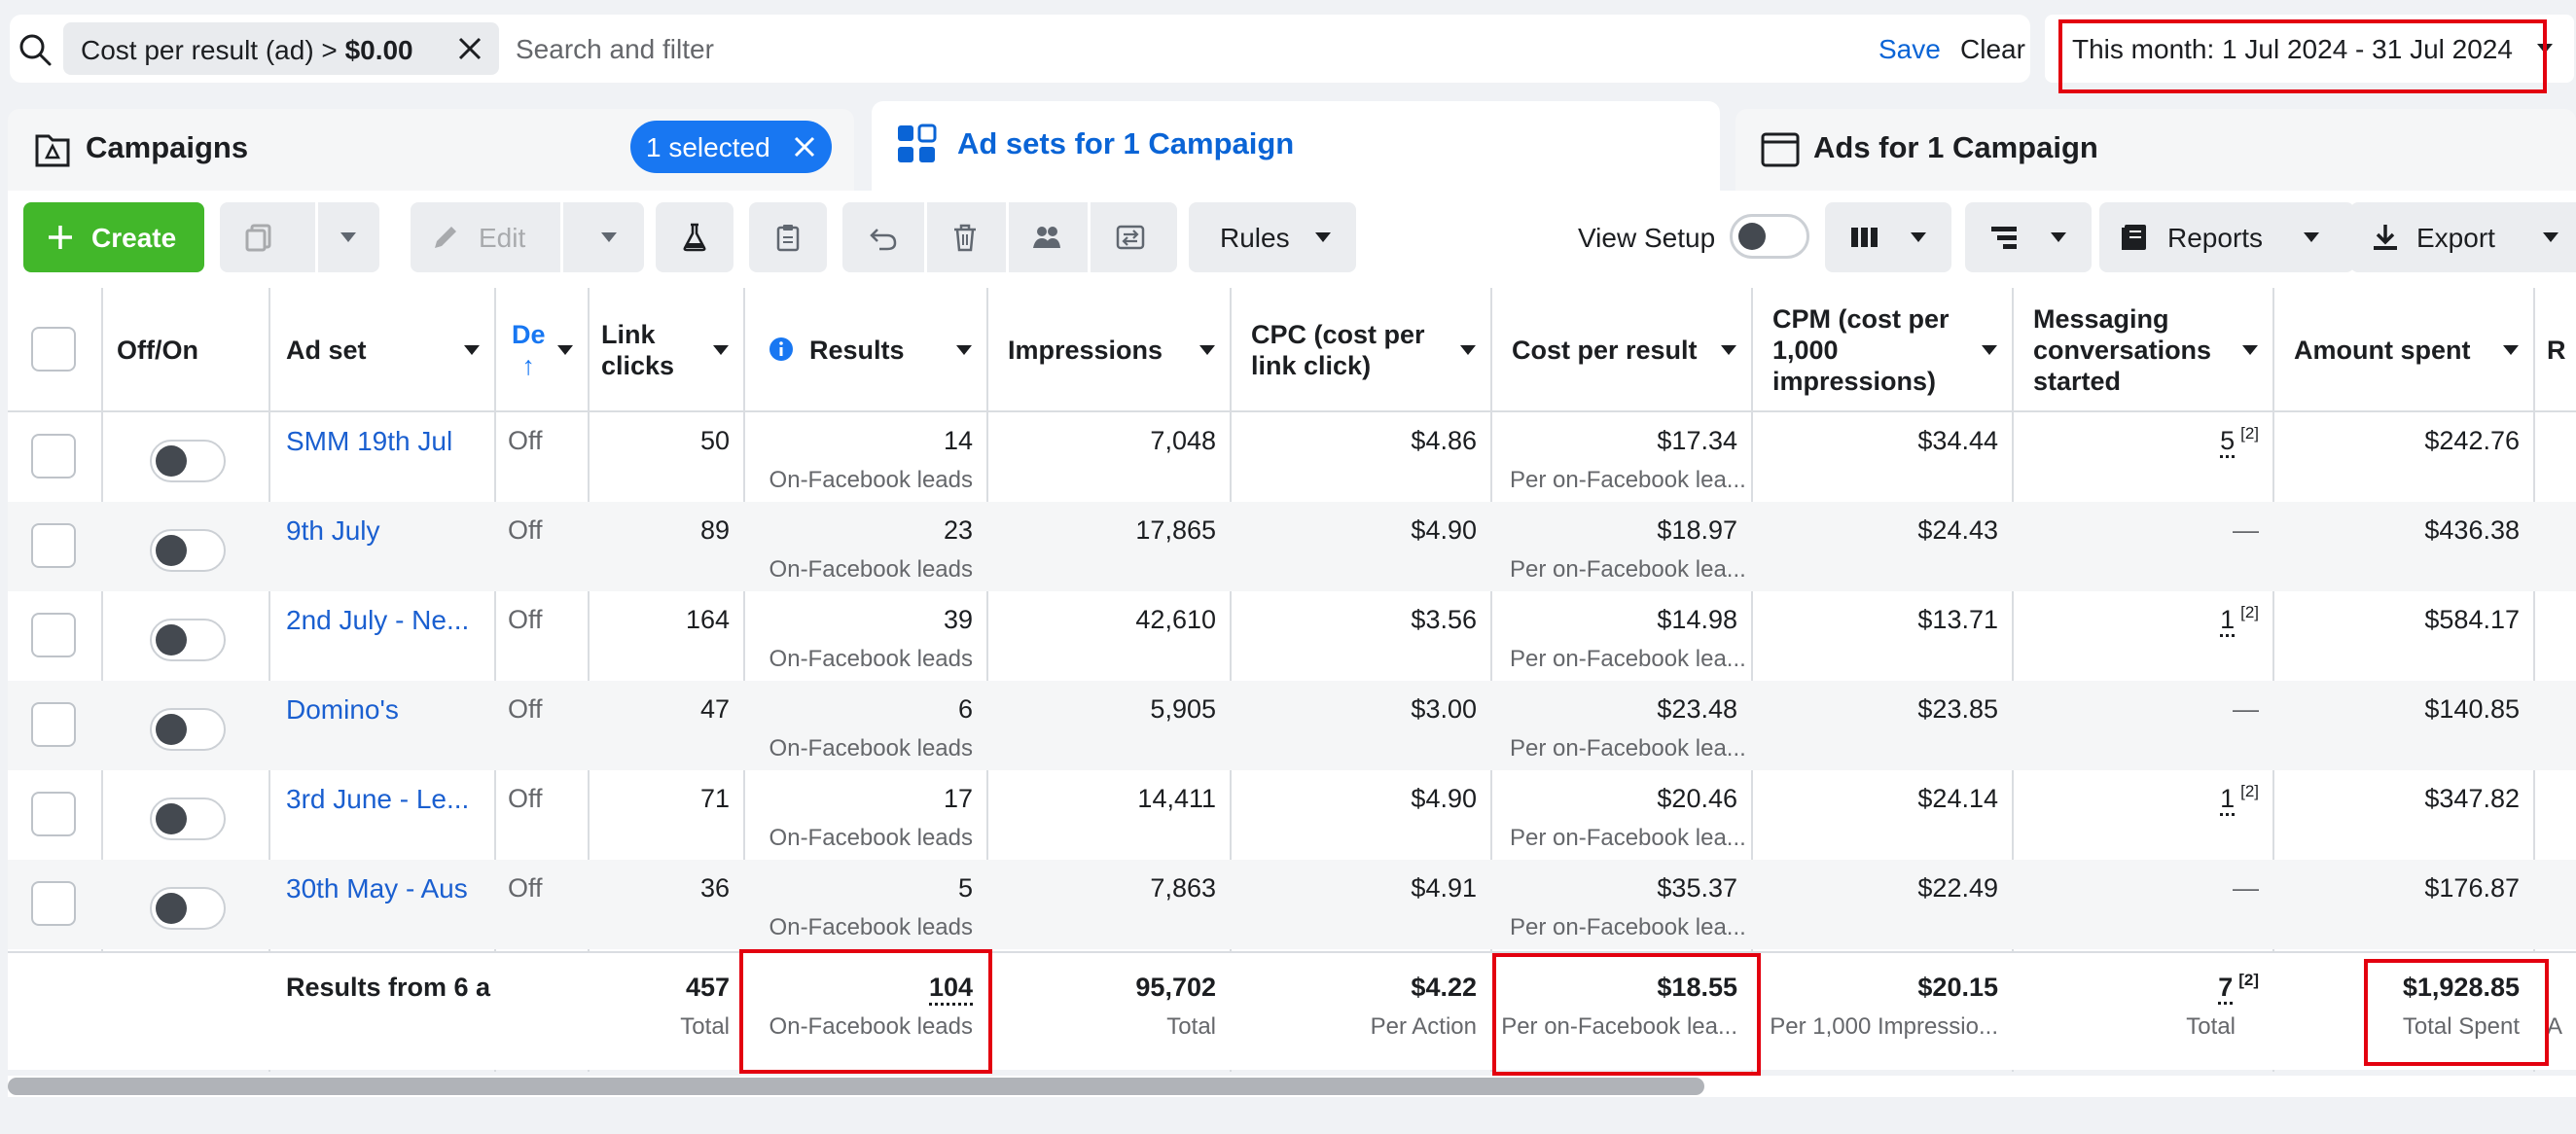 The height and width of the screenshot is (1134, 2576). Describe the element at coordinates (864, 350) in the screenshot. I see `header-results: Results` at that location.